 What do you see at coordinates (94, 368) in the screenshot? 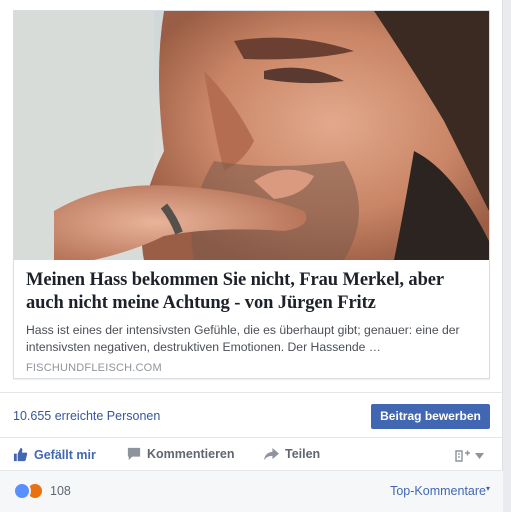
I see `article-domain: FISCHUNDFLEISCH.COM` at bounding box center [94, 368].